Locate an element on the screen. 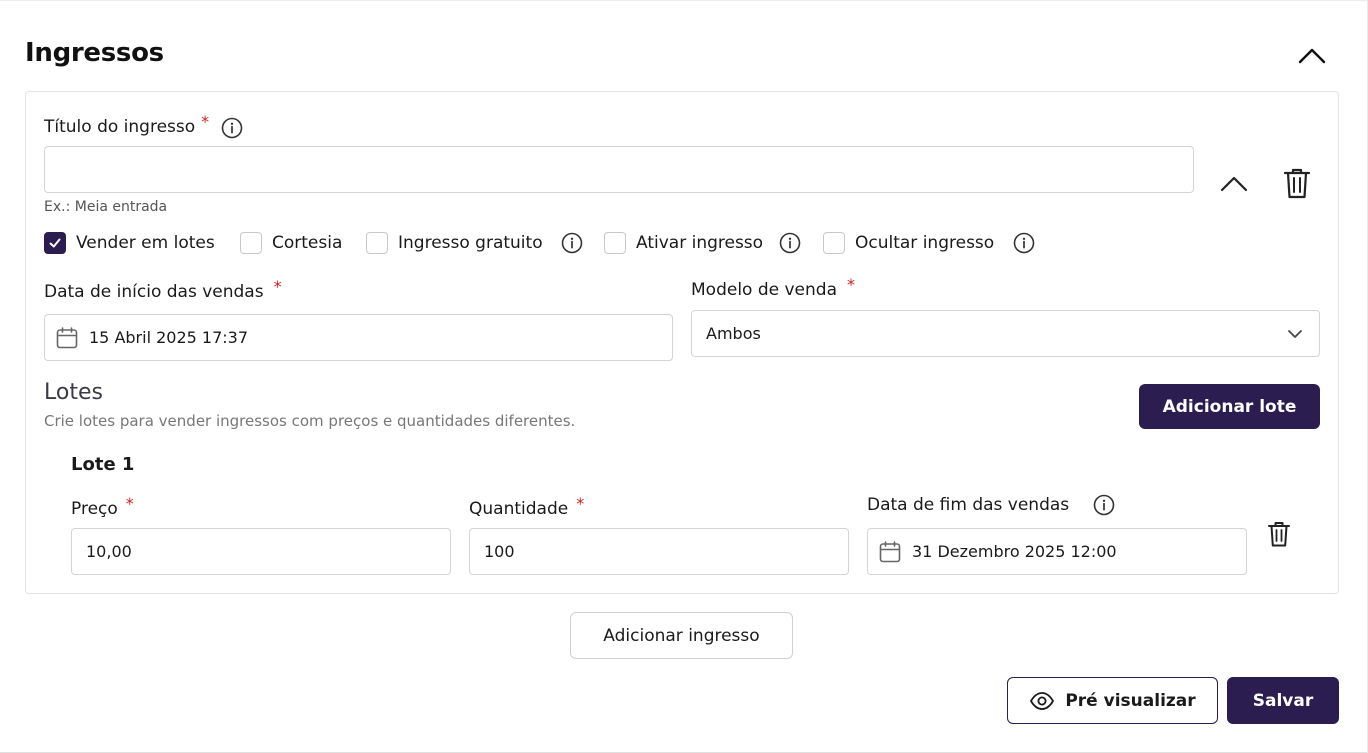 The height and width of the screenshot is (753, 1368). end-date-label-text: Data de fim das vendas is located at coordinates (968, 505).